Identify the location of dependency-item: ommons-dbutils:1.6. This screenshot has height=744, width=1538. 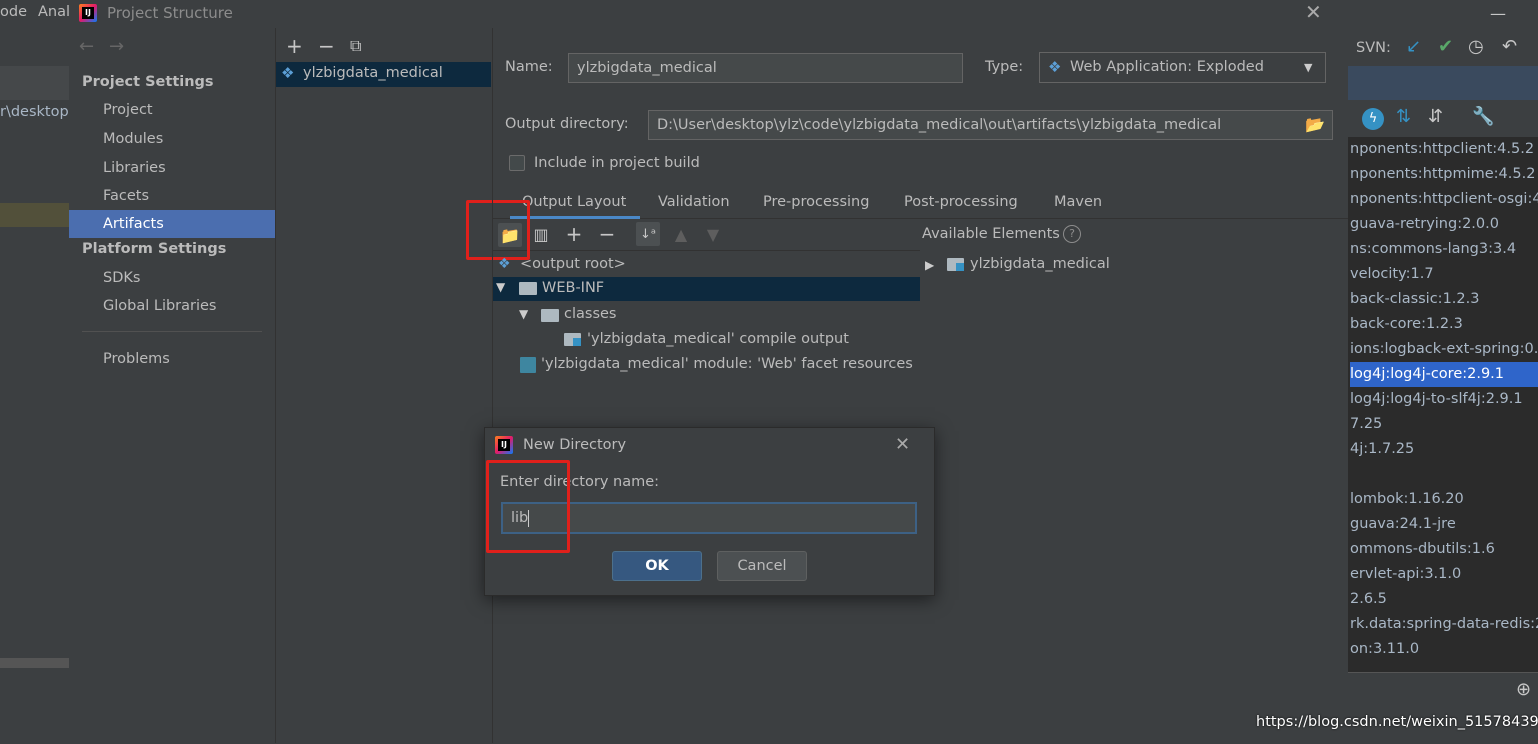
(1444, 549).